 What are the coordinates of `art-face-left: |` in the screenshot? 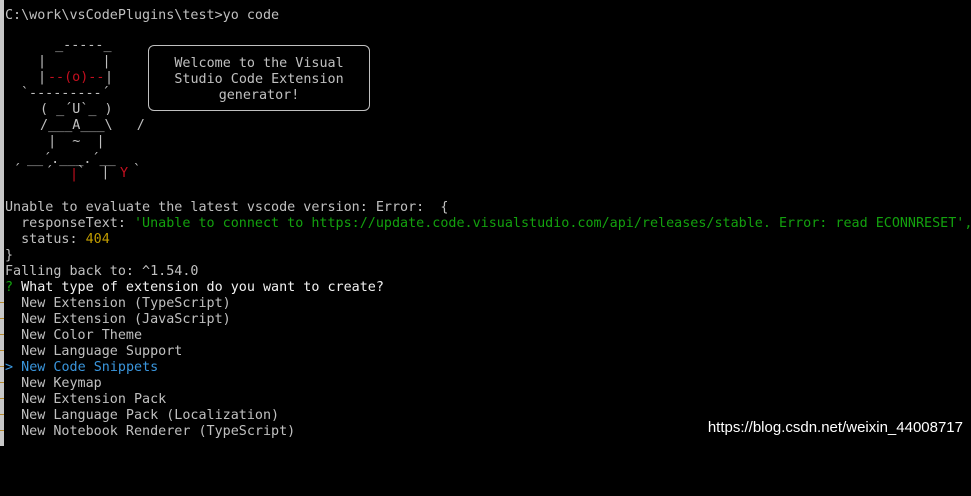 It's located at (38, 77).